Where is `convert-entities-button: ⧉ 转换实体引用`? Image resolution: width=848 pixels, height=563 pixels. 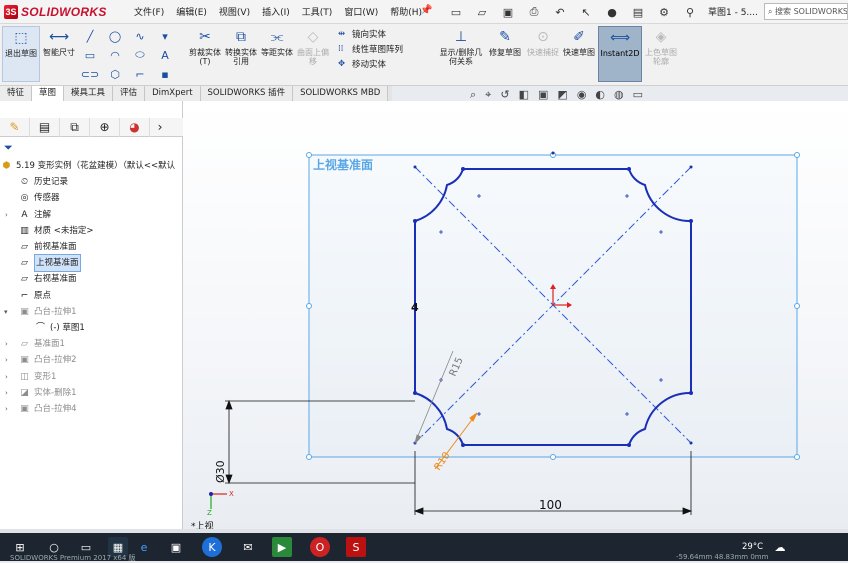 convert-entities-button: ⧉ 转换实体引用 is located at coordinates (241, 46).